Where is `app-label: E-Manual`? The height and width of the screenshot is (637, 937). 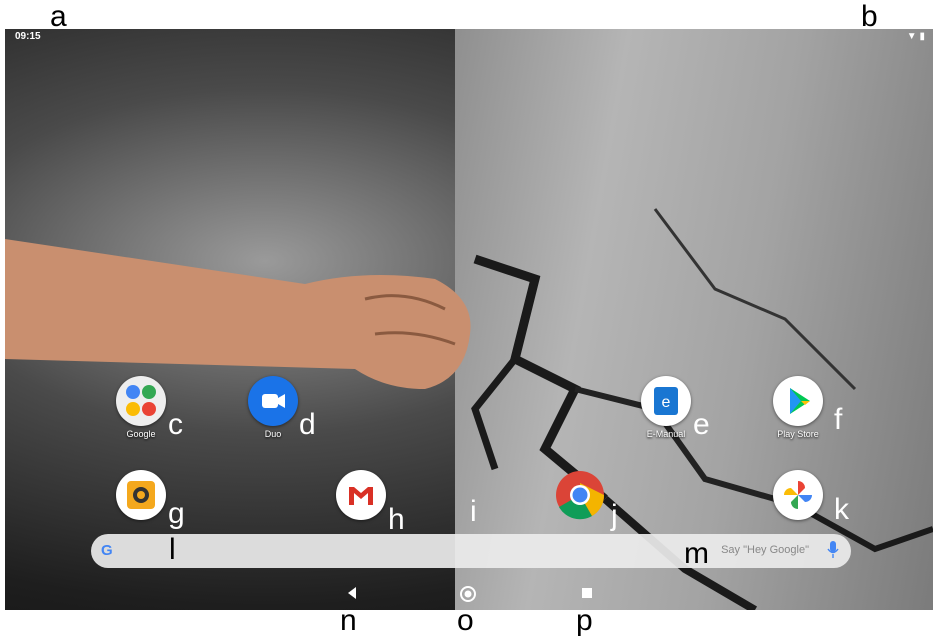 app-label: E-Manual is located at coordinates (666, 434).